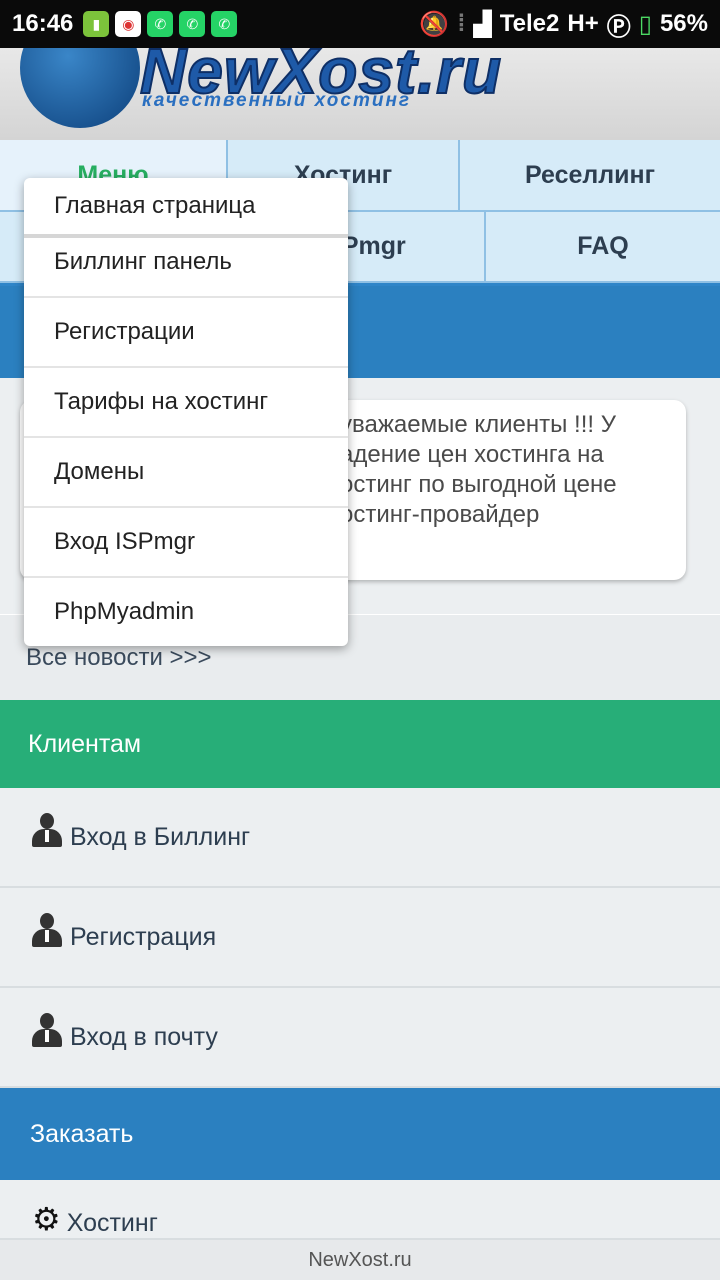  I want to click on dropdown-item-domains: Домены, so click(186, 473).